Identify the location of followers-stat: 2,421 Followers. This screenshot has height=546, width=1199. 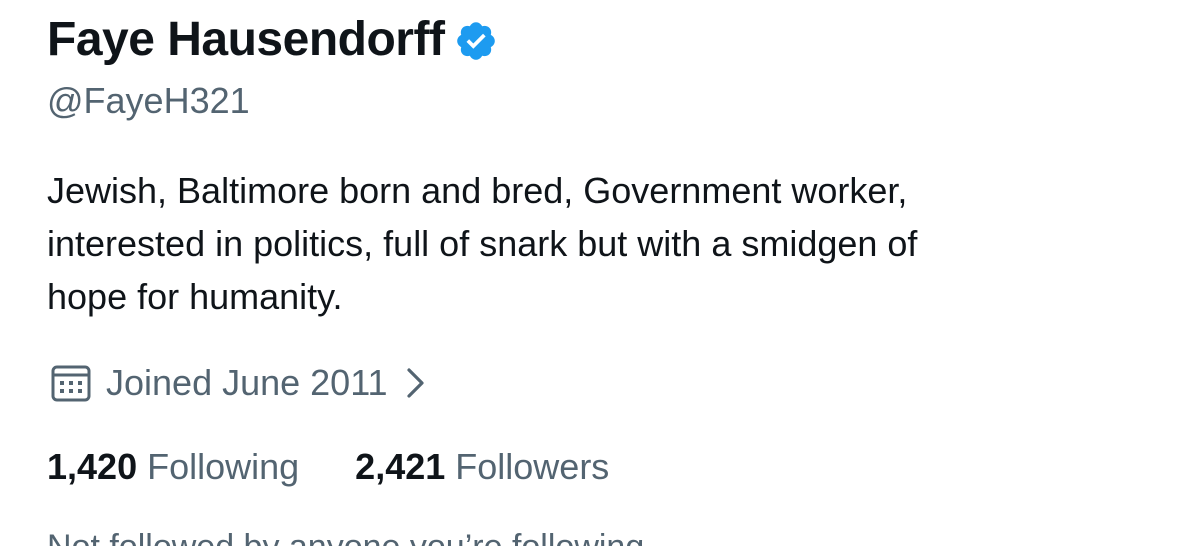
(482, 467).